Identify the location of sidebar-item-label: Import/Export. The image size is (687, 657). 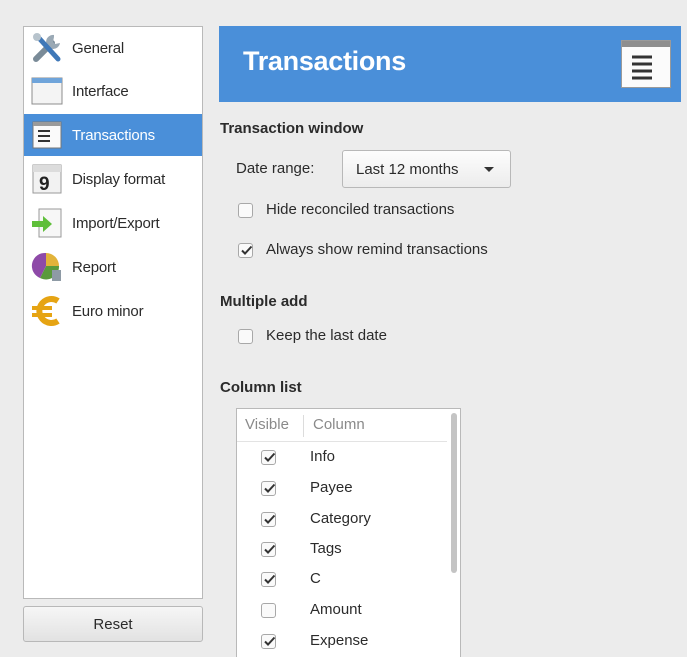
(116, 223).